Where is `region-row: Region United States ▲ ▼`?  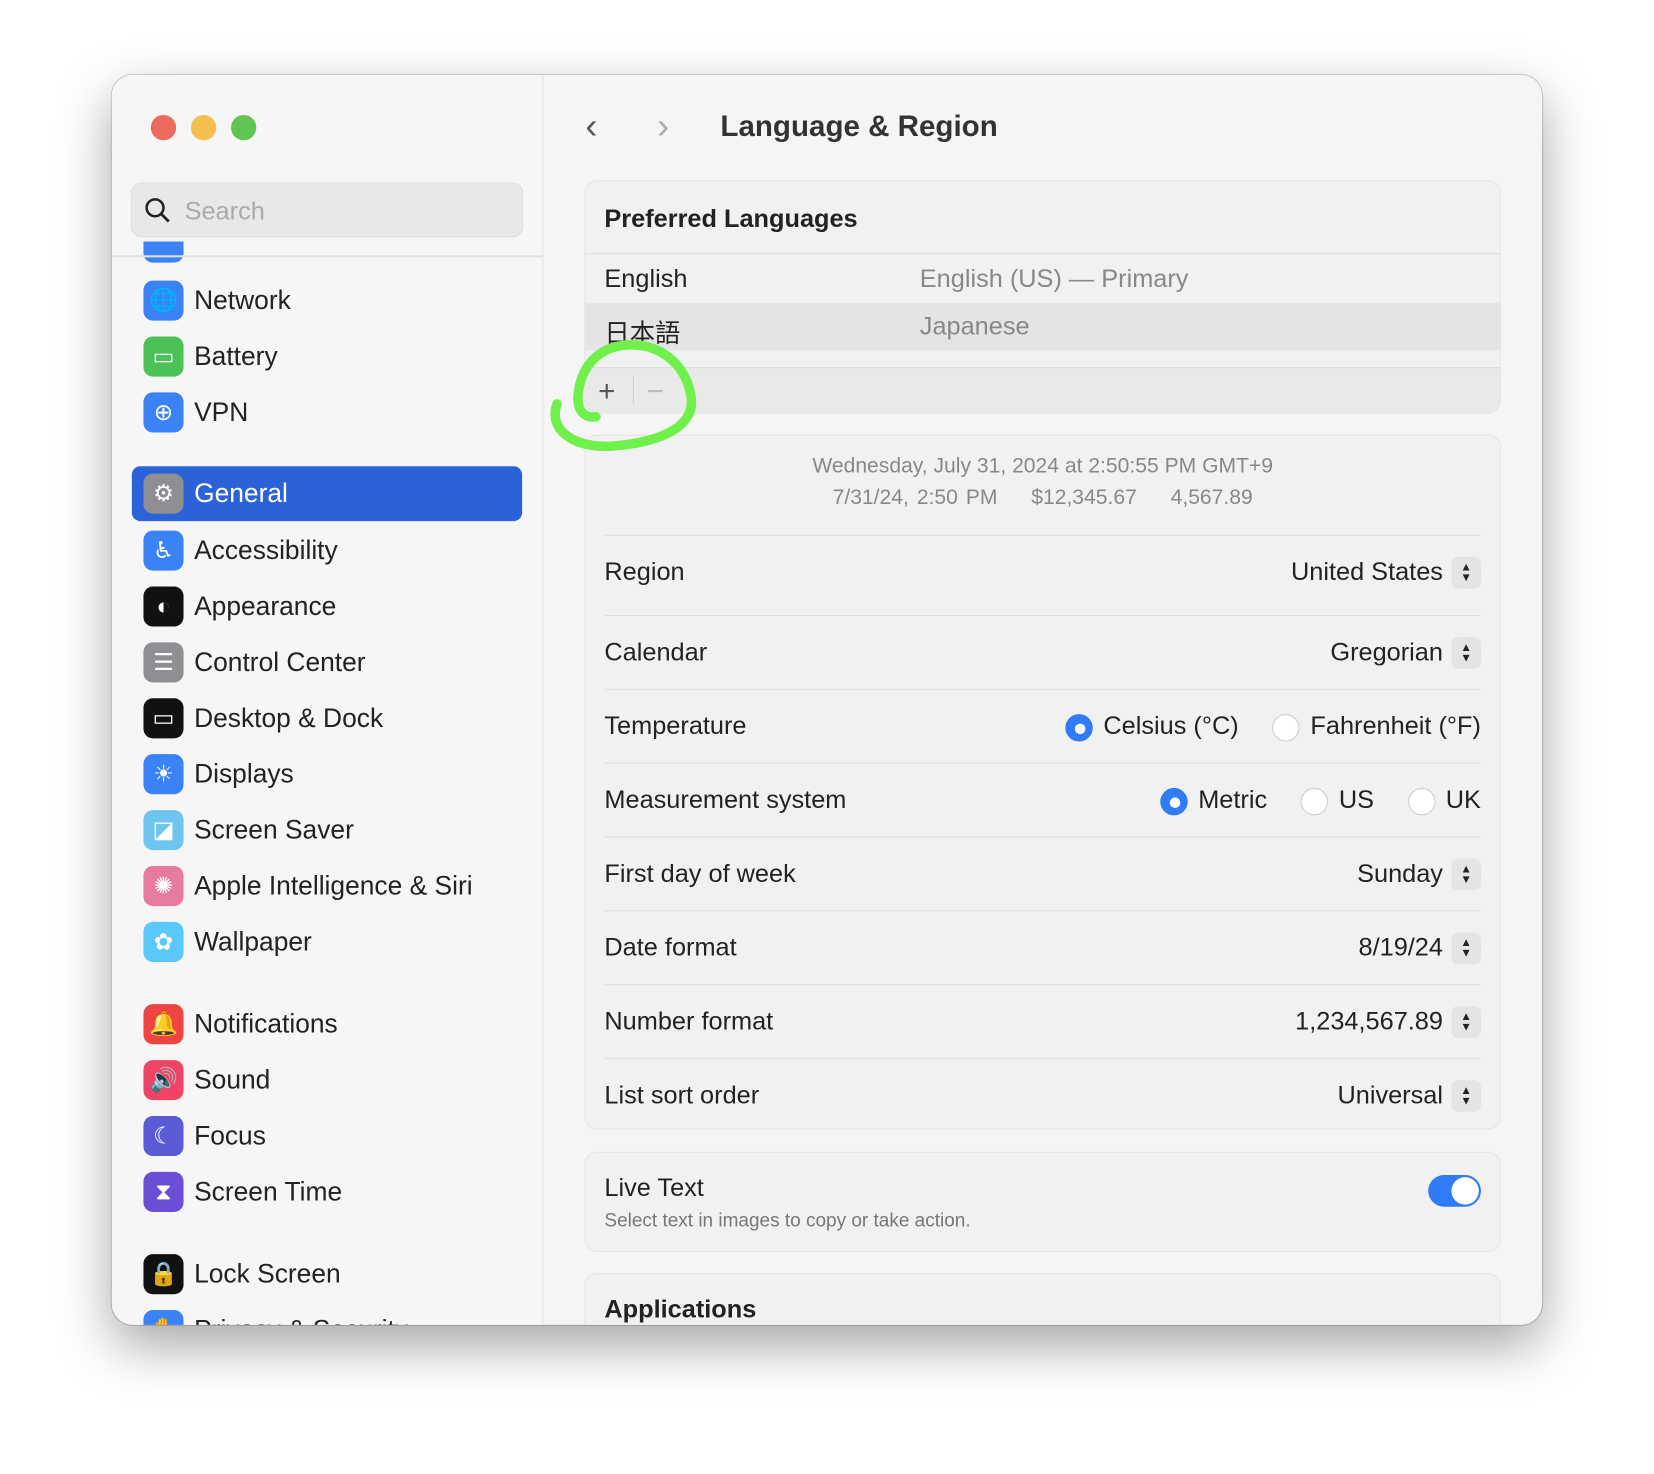
region-row: Region United States ▲ ▼ is located at coordinates (1042, 573).